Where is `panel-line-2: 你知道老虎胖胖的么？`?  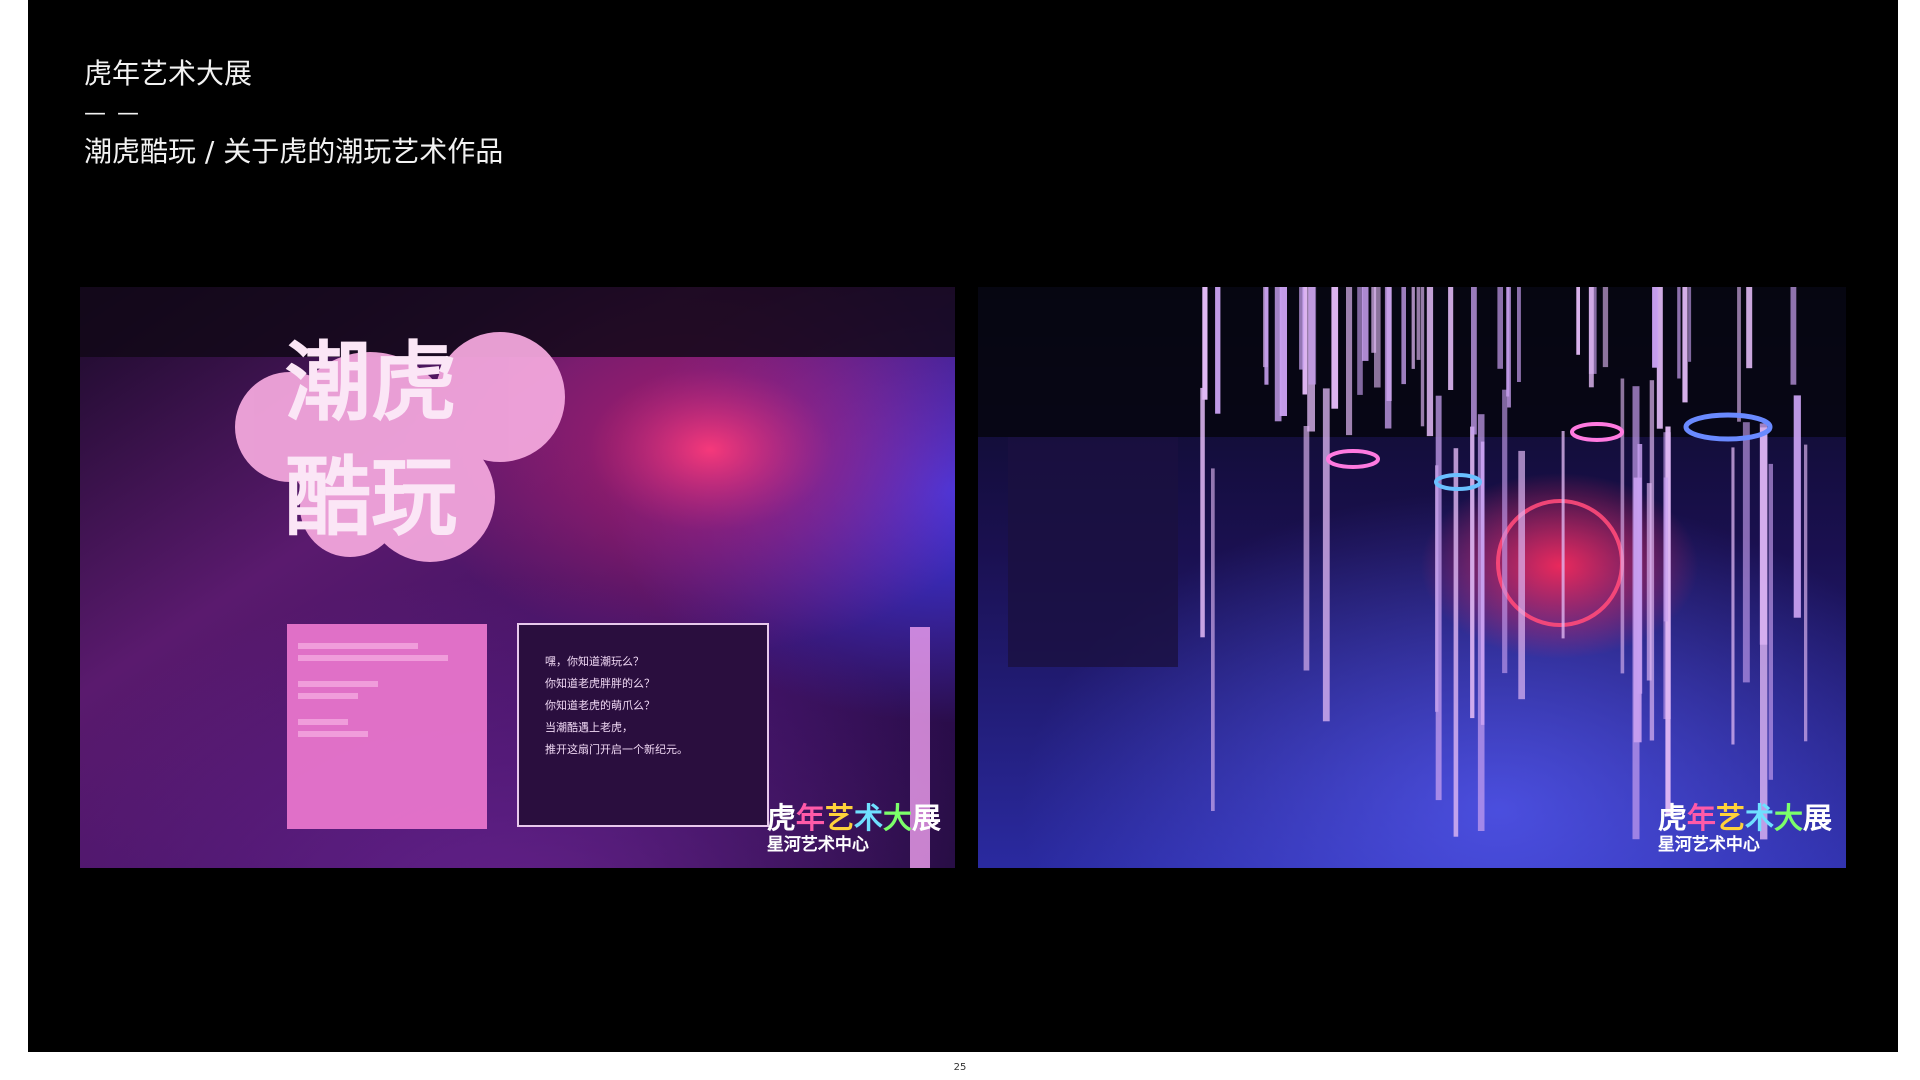
panel-line-2: 你知道老虎胖胖的么？ is located at coordinates (600, 683).